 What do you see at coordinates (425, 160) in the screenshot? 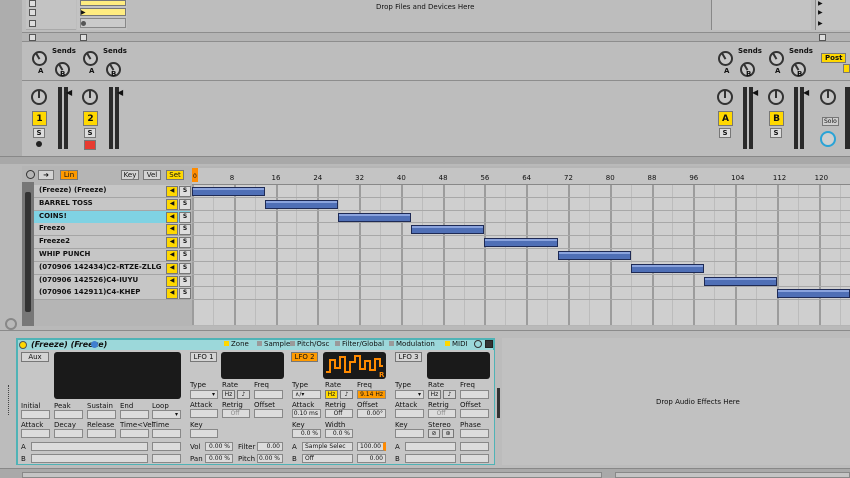
I see `view-splitter` at bounding box center [425, 160].